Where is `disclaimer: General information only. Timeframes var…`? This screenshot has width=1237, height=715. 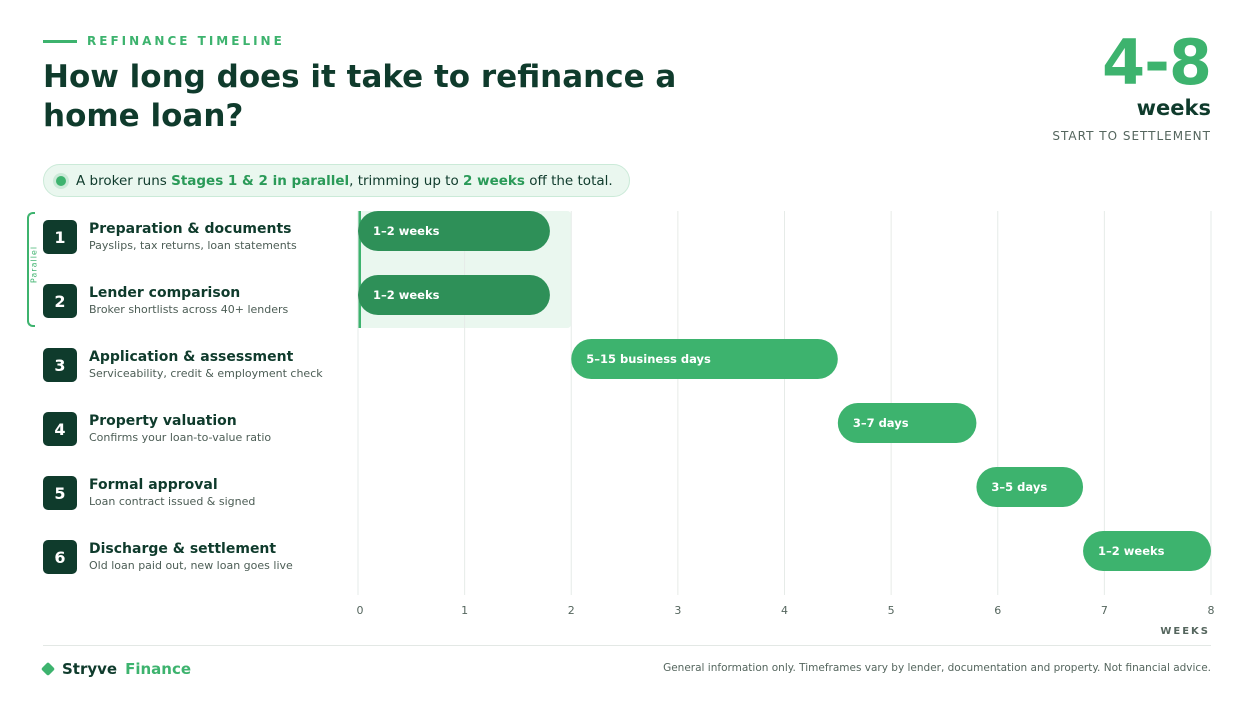
disclaimer: General information only. Timeframes var… is located at coordinates (937, 668).